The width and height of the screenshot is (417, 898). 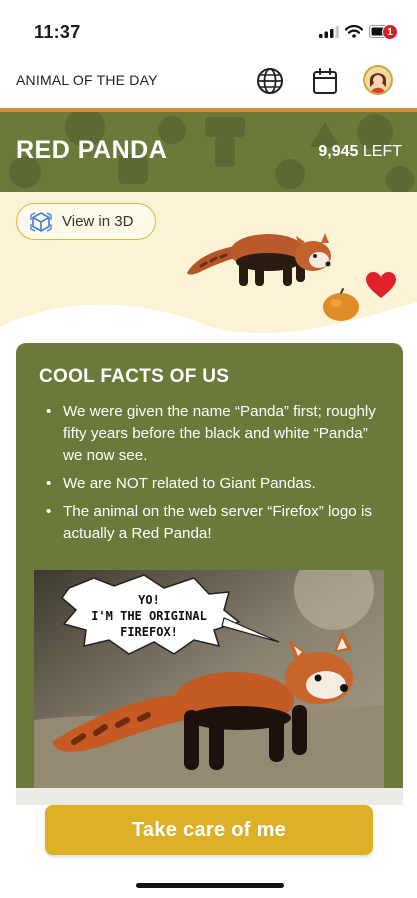 What do you see at coordinates (210, 885) in the screenshot?
I see `home-indicator` at bounding box center [210, 885].